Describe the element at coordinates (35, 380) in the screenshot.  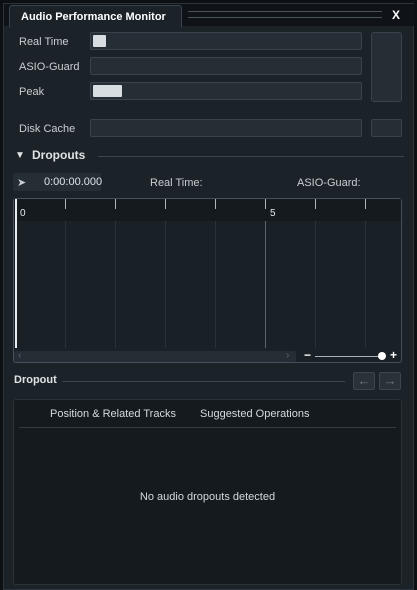
I see `dropout-list-title: Dropout` at that location.